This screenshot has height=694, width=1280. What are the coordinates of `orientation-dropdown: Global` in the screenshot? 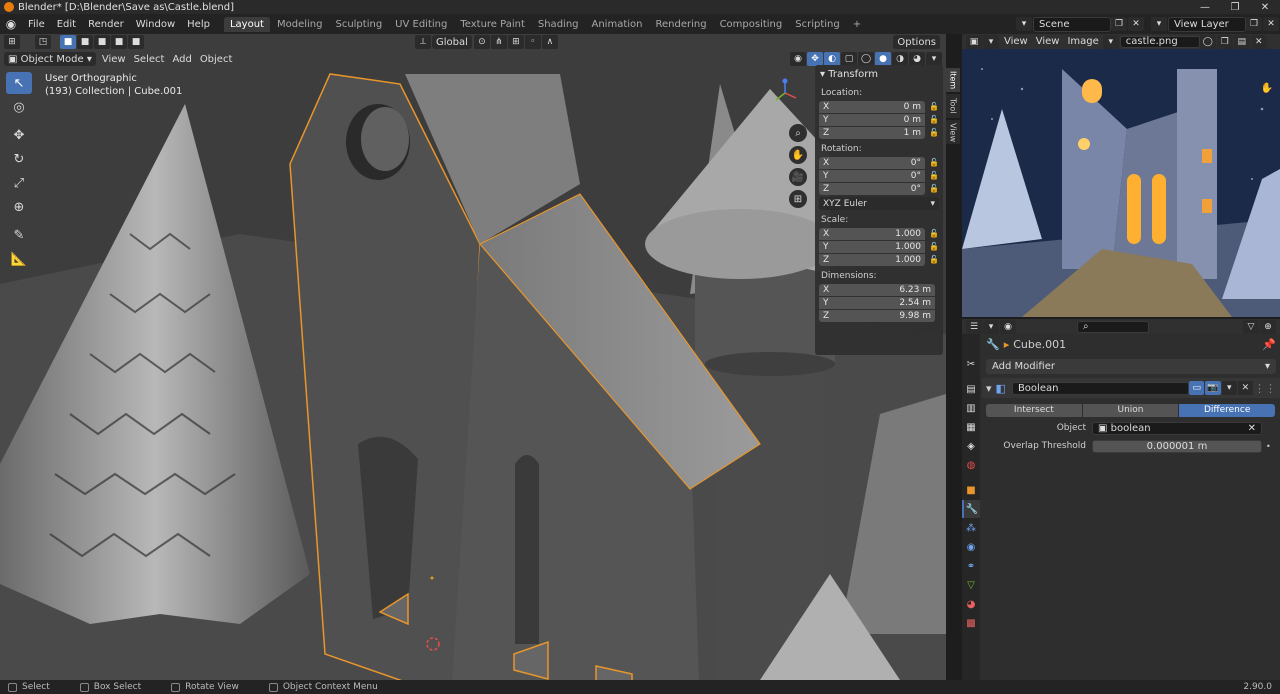 It's located at (452, 42).